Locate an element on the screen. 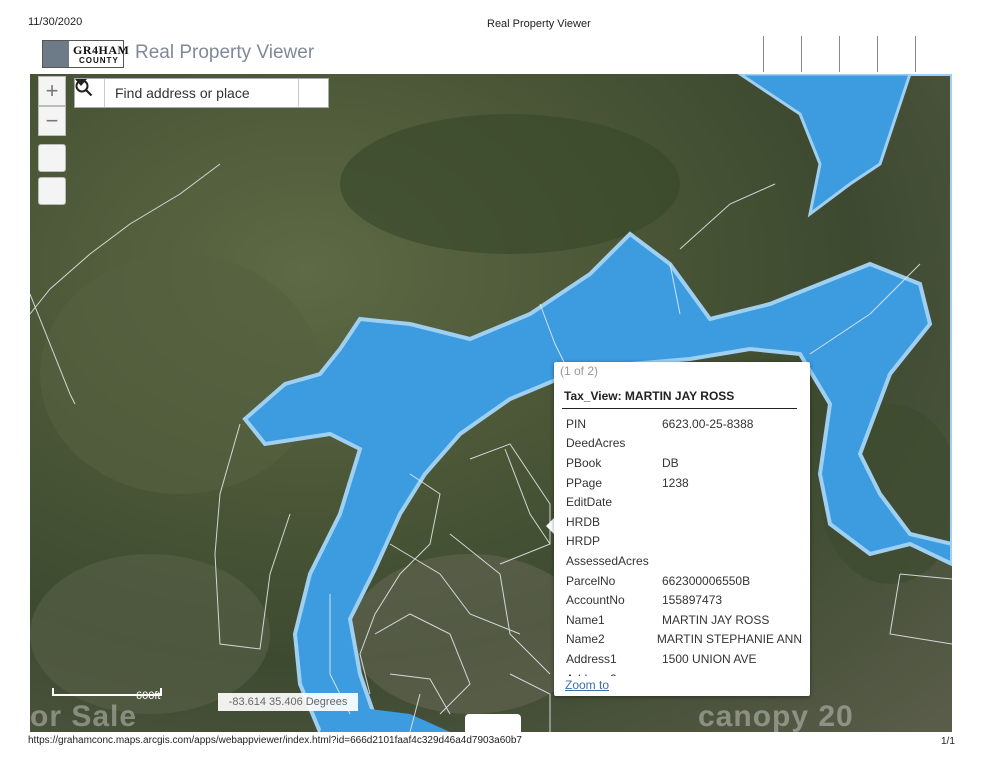 Image resolution: width=993 pixels, height=768 pixels. attribute-row: ParcelNo 662300006550B is located at coordinates (684, 581).